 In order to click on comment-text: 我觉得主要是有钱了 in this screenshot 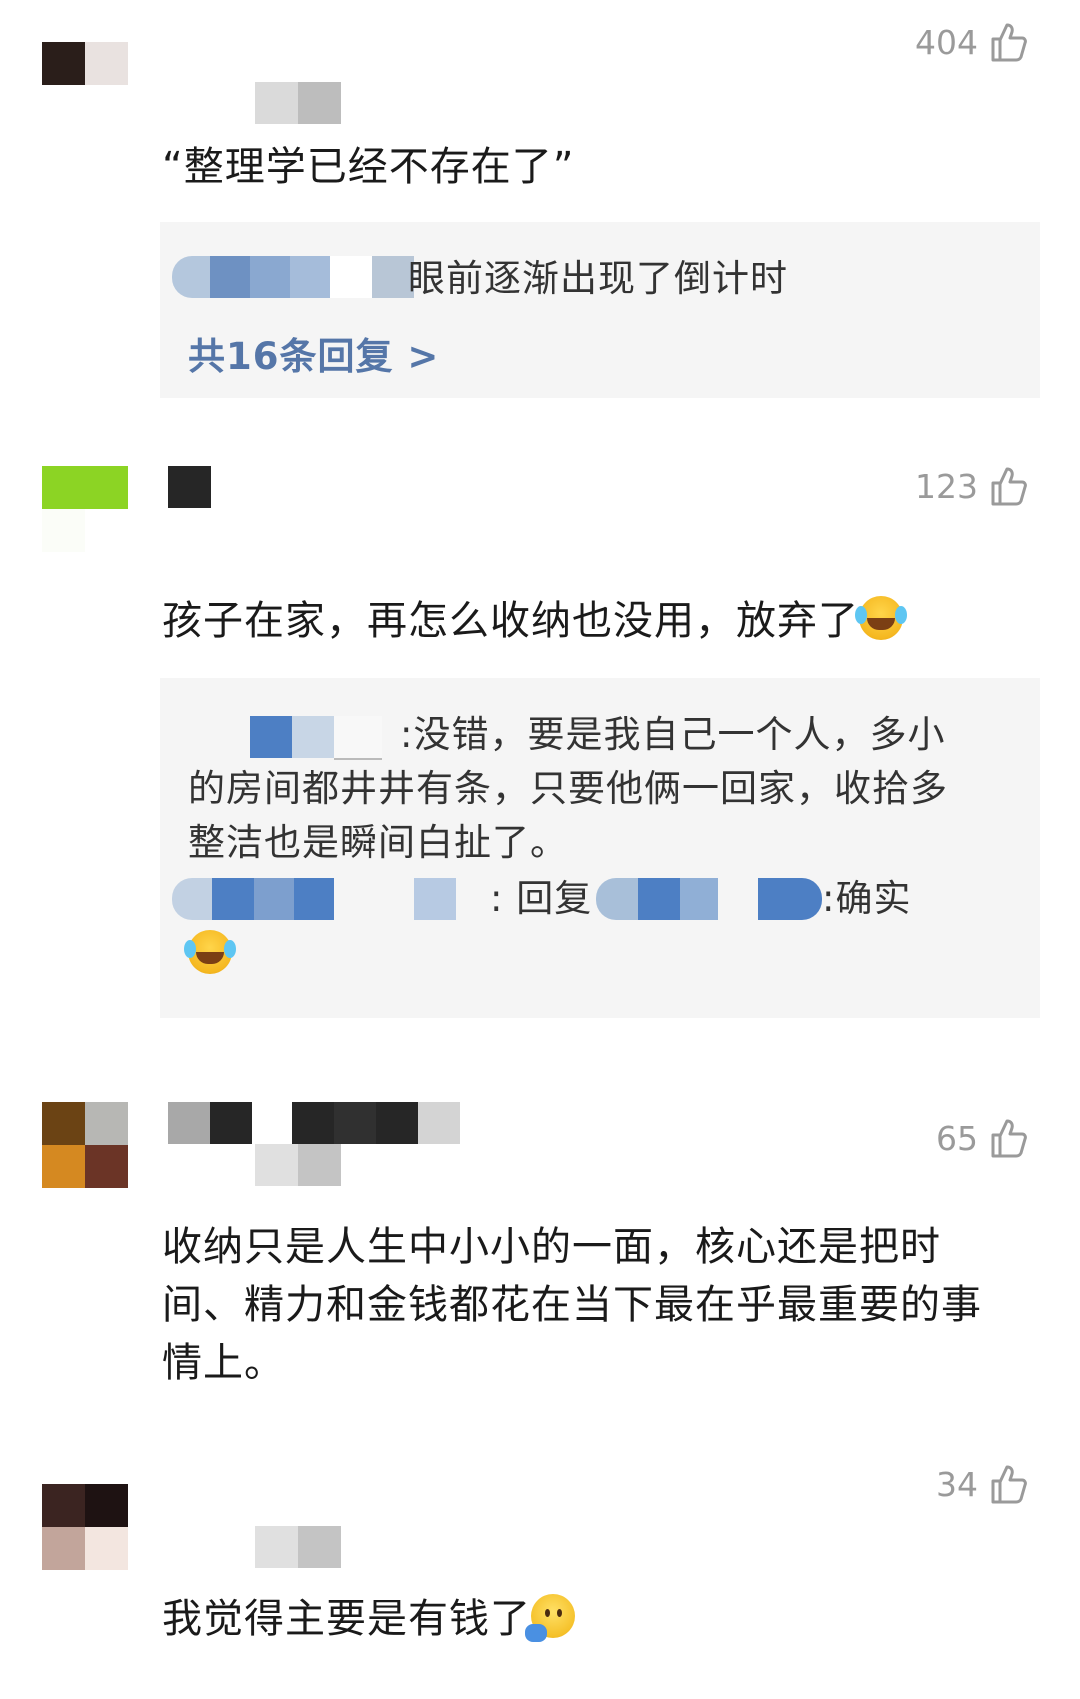, I will do `click(592, 1619)`.